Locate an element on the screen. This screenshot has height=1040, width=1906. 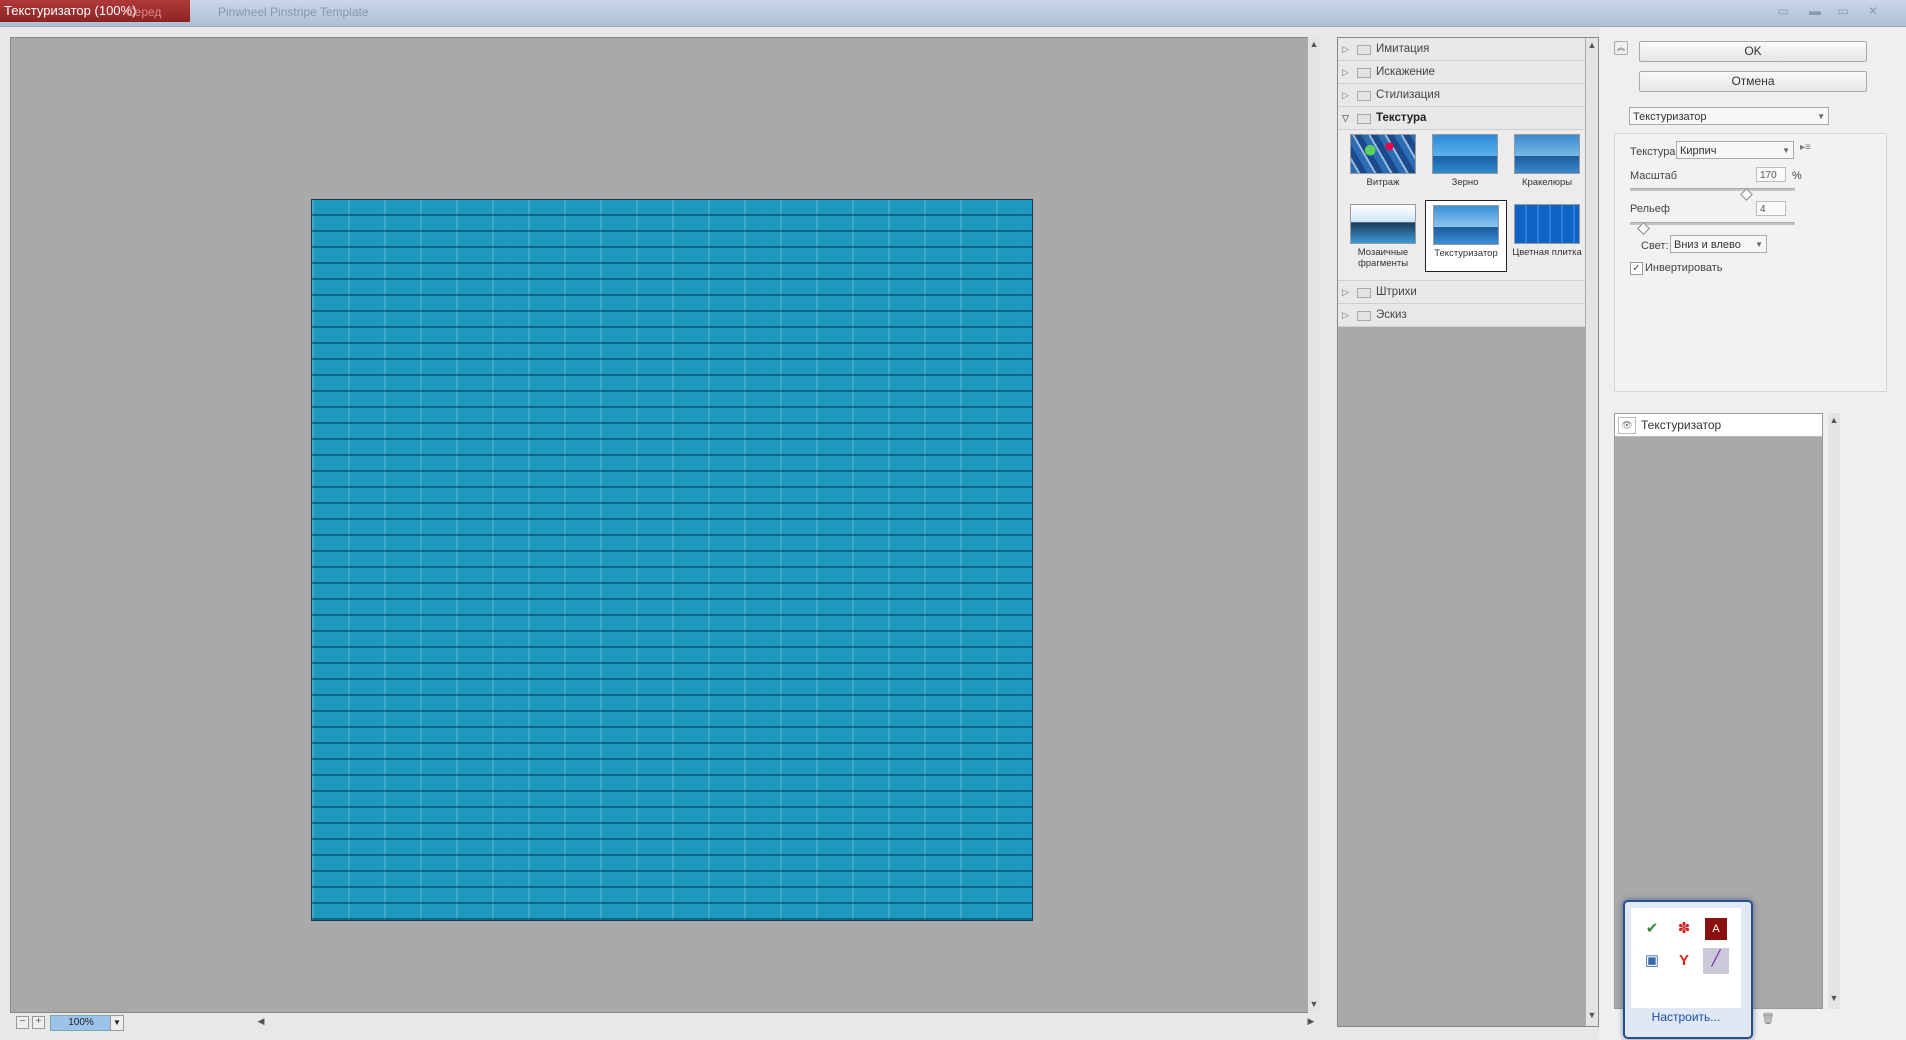
filter-thumb-craquelure: Кракелюры is located at coordinates (1547, 159).